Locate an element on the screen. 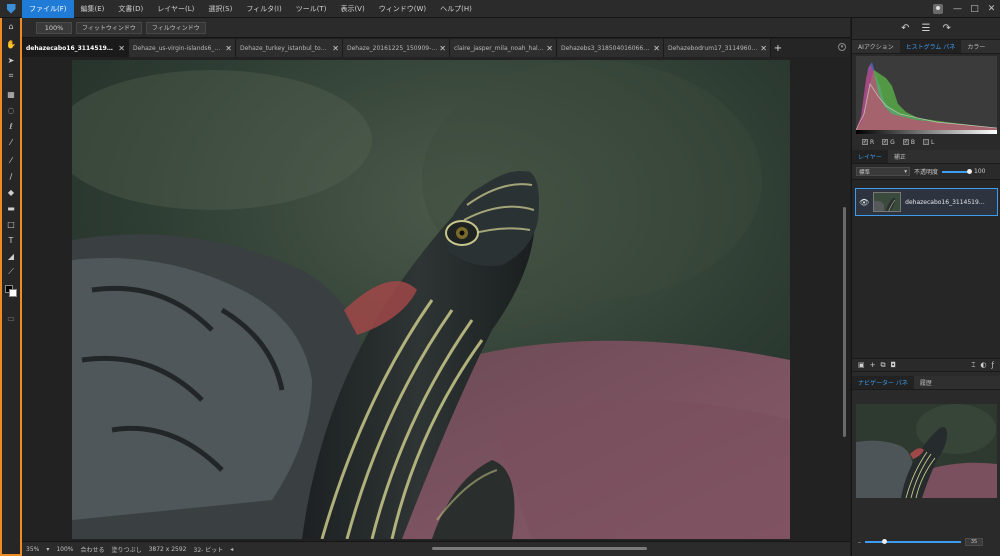 The width and height of the screenshot is (1000, 556). panel-tab: AIアクション is located at coordinates (876, 46).